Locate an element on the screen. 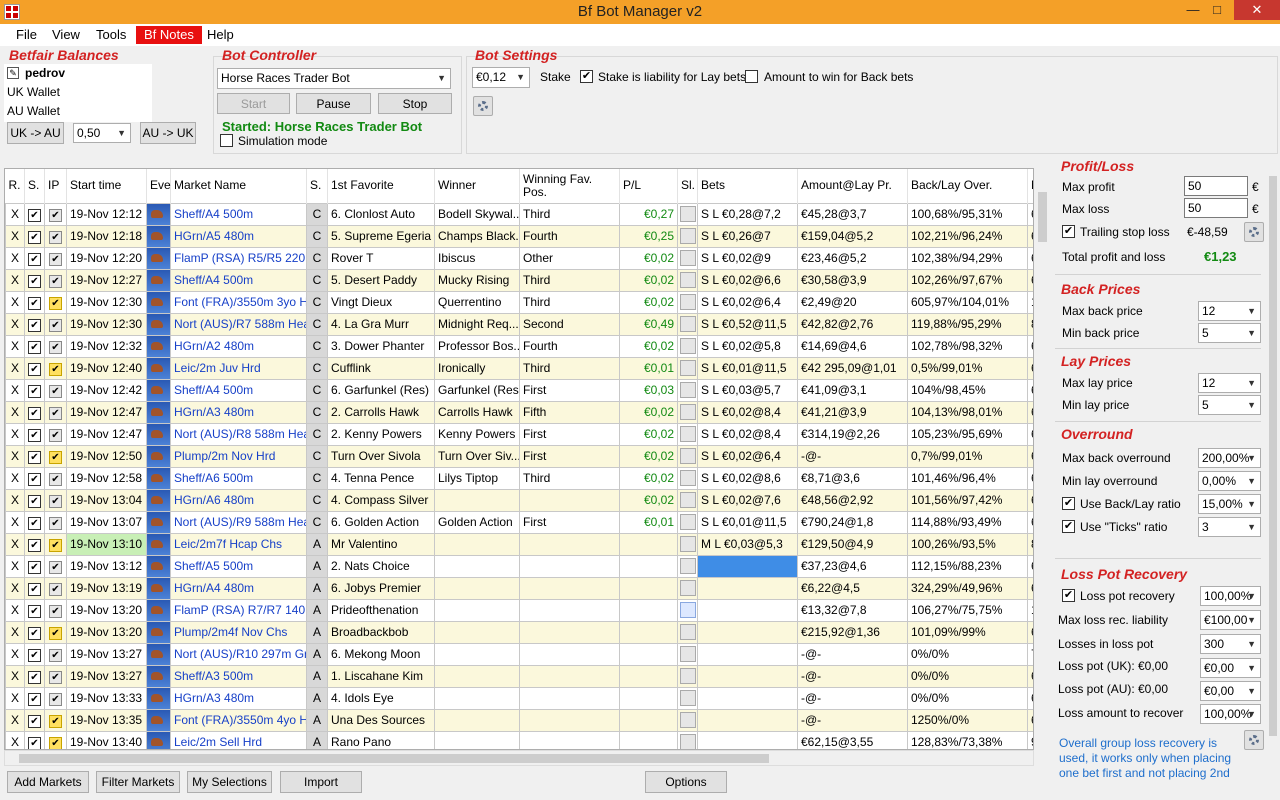  market-name: HGrn/A4 480m is located at coordinates (238, 588).